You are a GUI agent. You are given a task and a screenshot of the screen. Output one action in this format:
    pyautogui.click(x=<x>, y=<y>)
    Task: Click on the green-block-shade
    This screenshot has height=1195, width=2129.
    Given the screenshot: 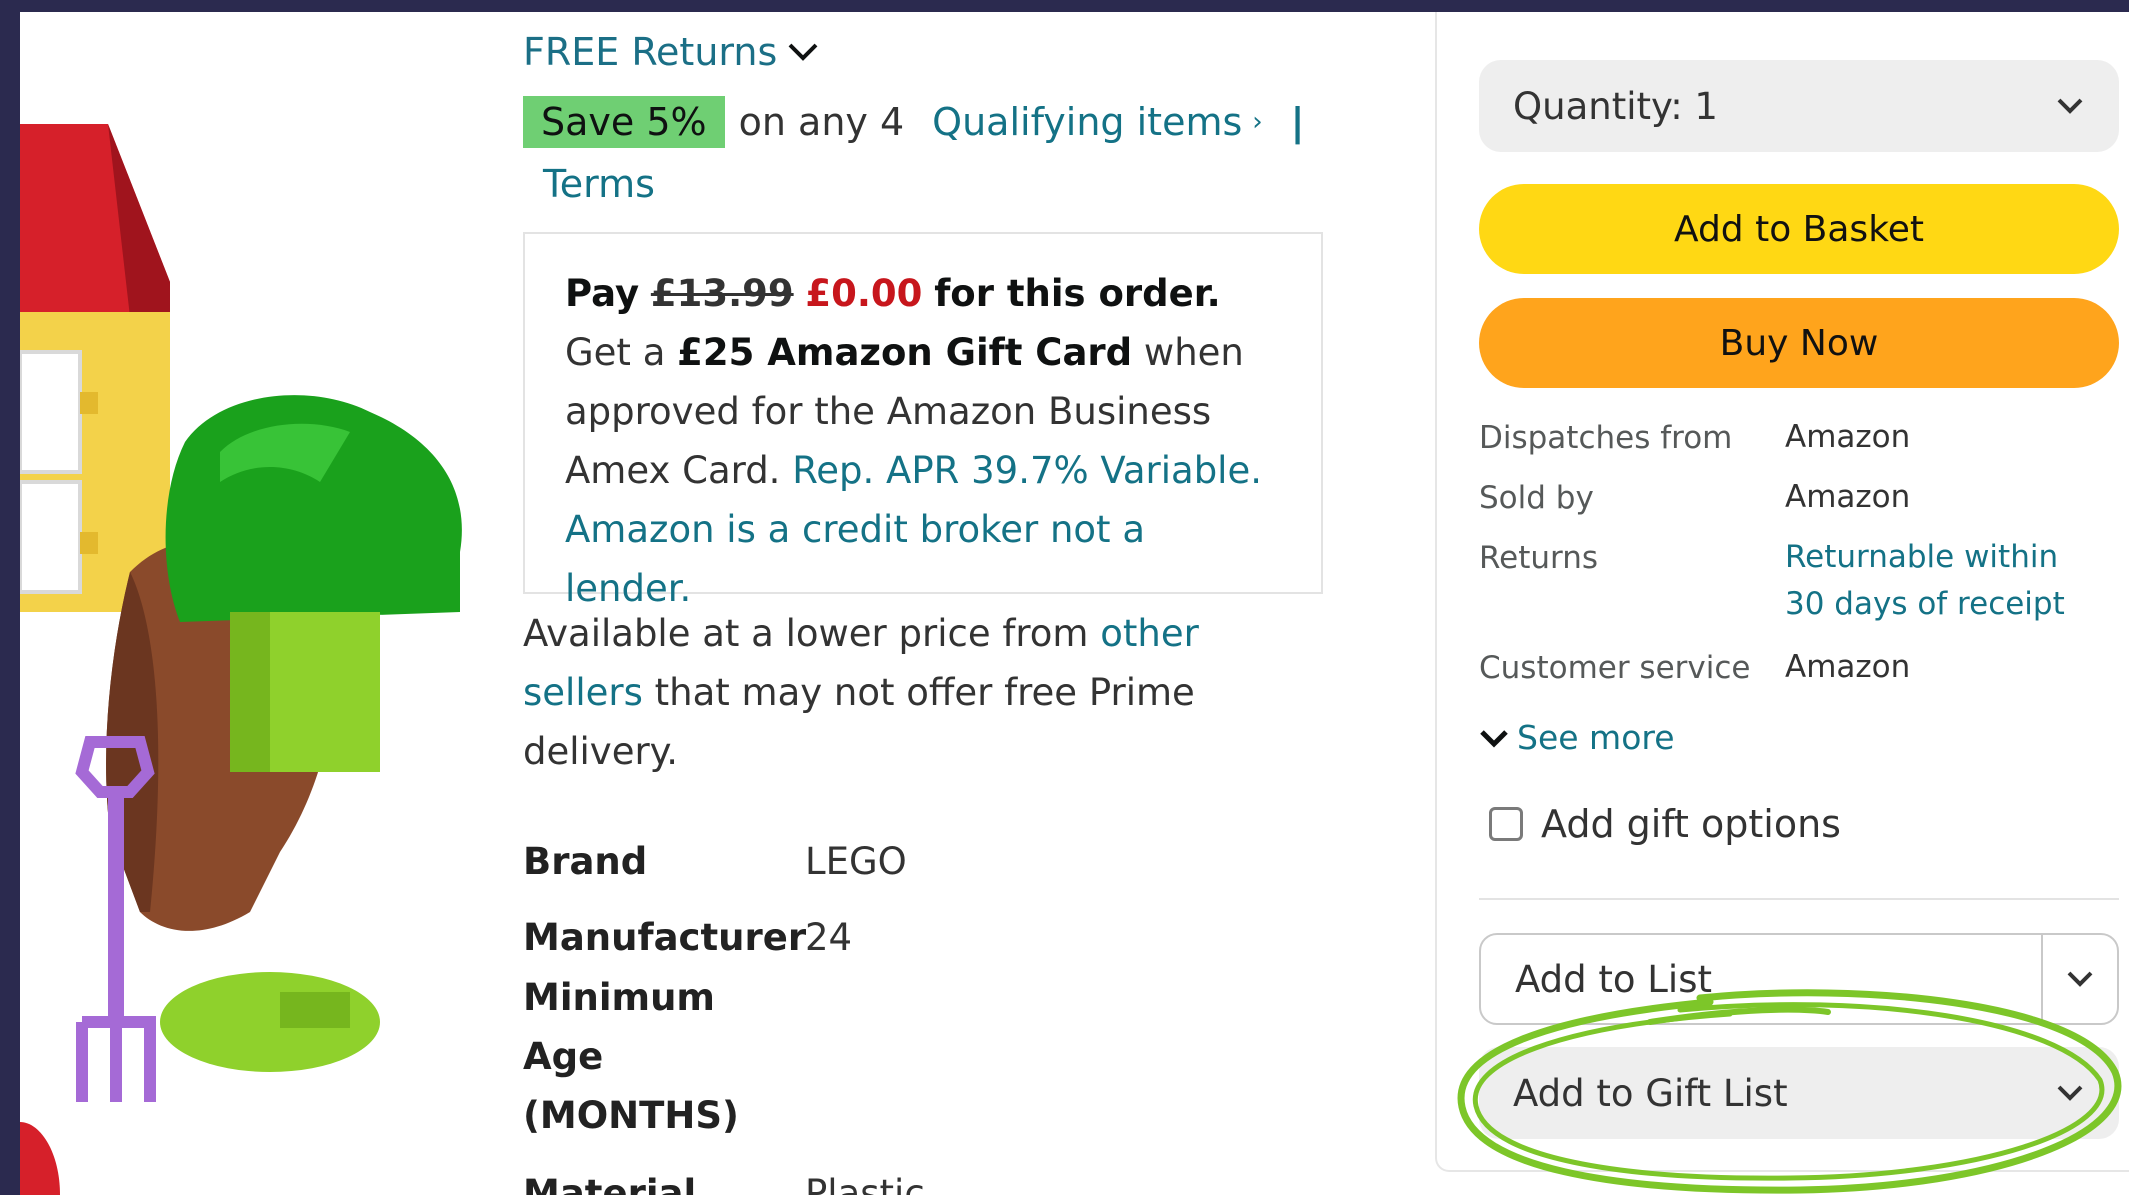 What is the action you would take?
    pyautogui.click(x=250, y=692)
    